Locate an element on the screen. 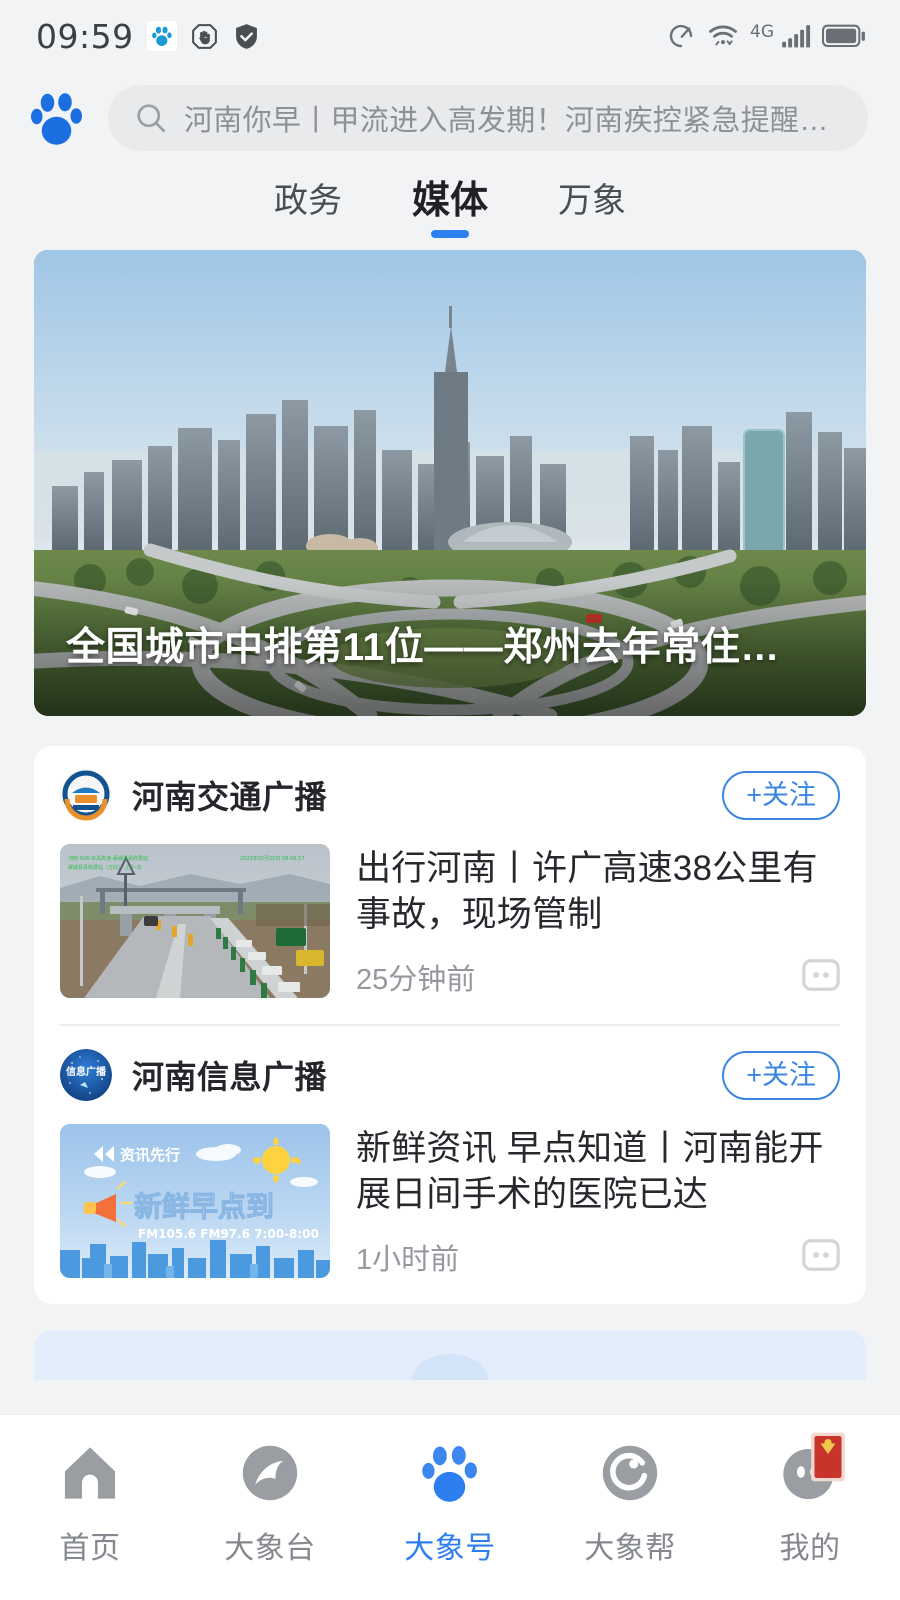  tab-zhengwu: 政务 is located at coordinates (308, 207).